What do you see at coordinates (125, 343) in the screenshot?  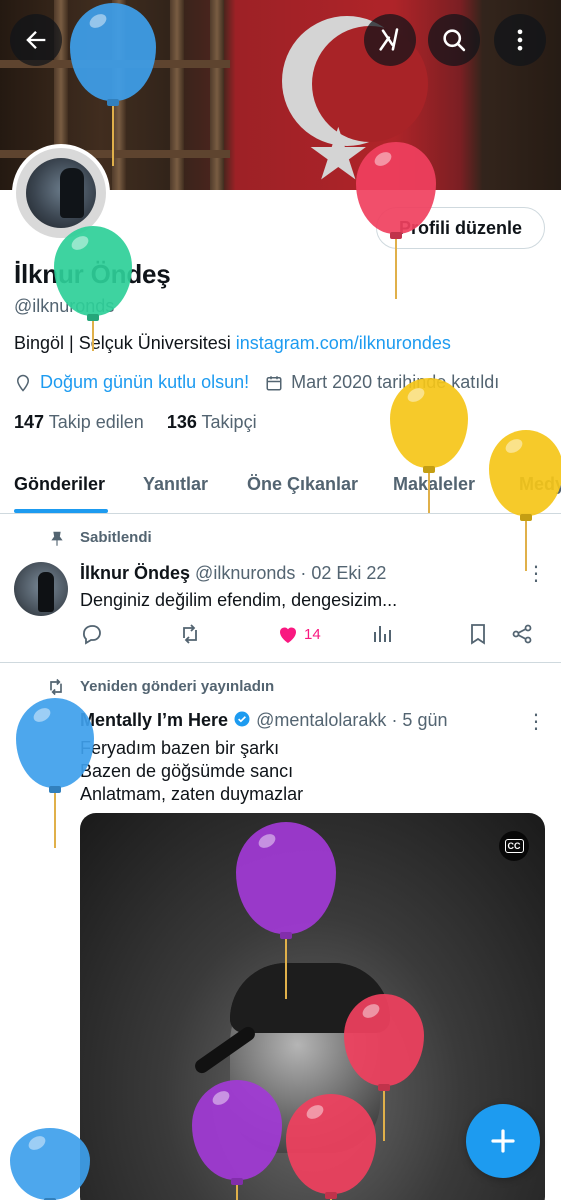 I see `bio-text: Bingöl | Selçuk Üniversitesi` at bounding box center [125, 343].